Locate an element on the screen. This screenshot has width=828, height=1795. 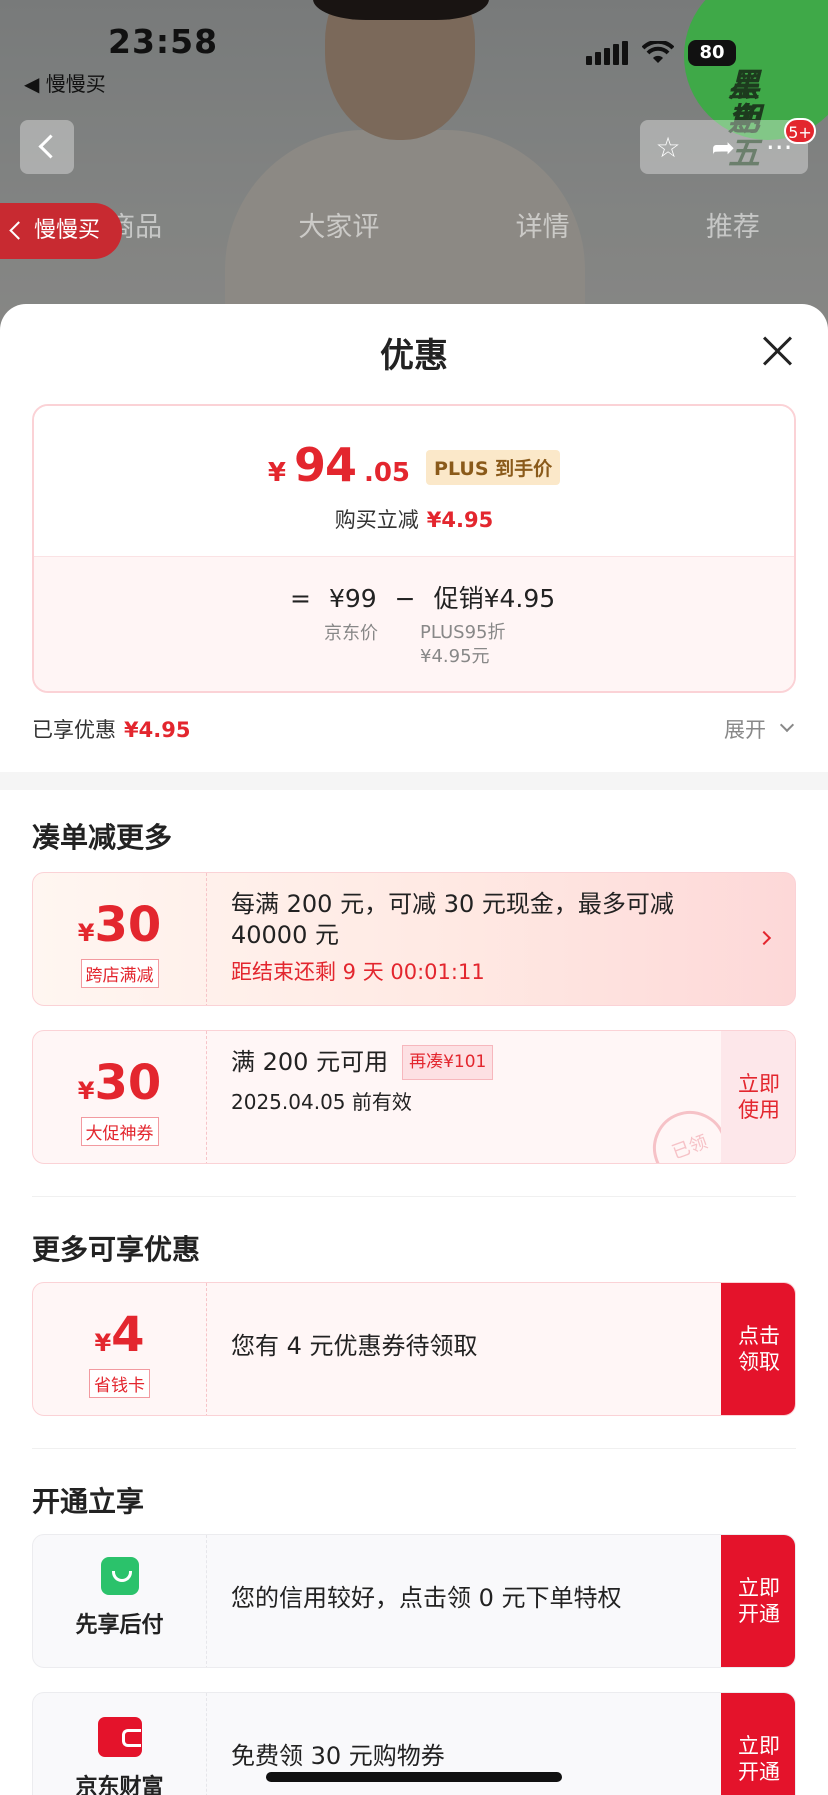
coupon-type-tag: 跨店满减 is located at coordinates (119, 973).